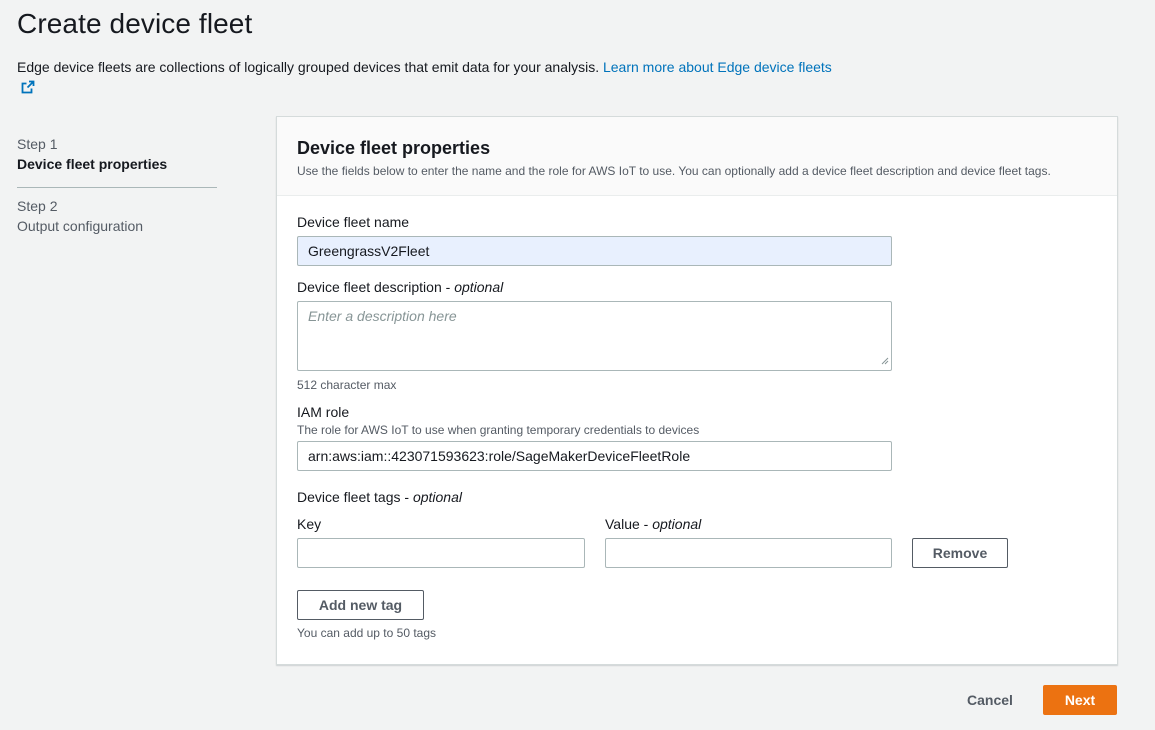 Image resolution: width=1155 pixels, height=730 pixels. Describe the element at coordinates (885, 360) in the screenshot. I see `resize-grip-icon` at that location.